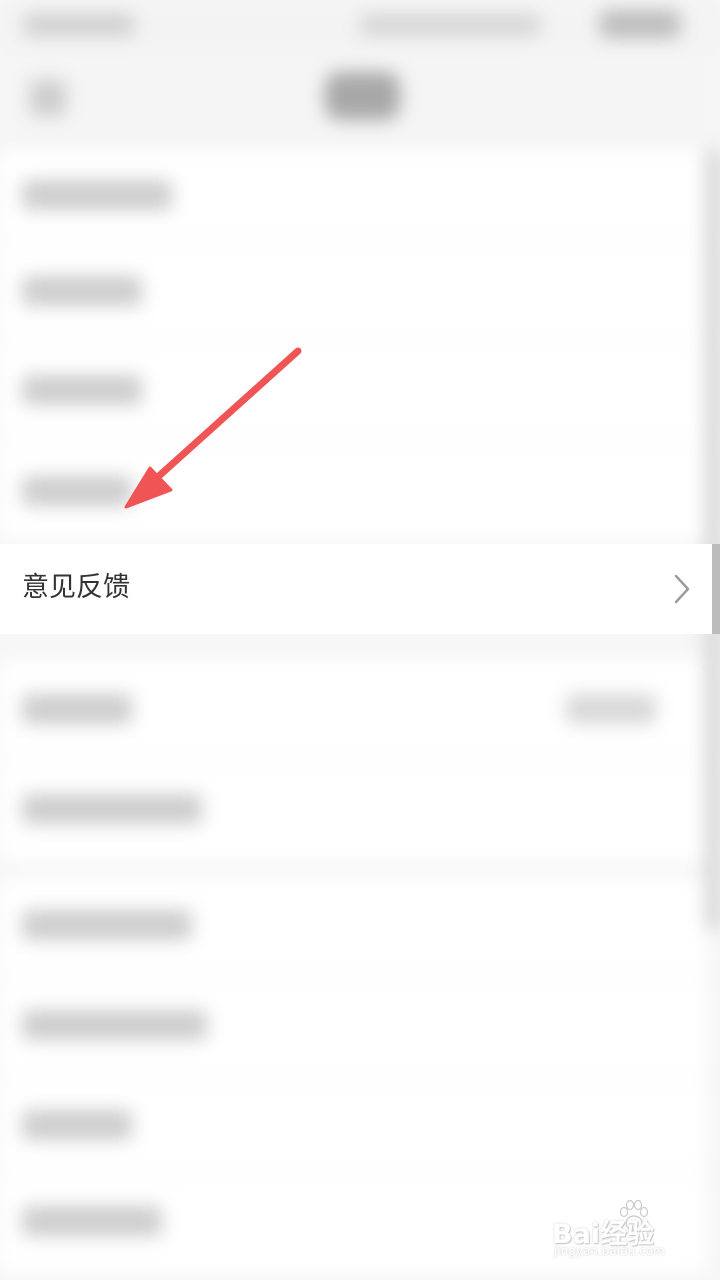 The width and height of the screenshot is (720, 1280). I want to click on scrollbar, so click(713, 540).